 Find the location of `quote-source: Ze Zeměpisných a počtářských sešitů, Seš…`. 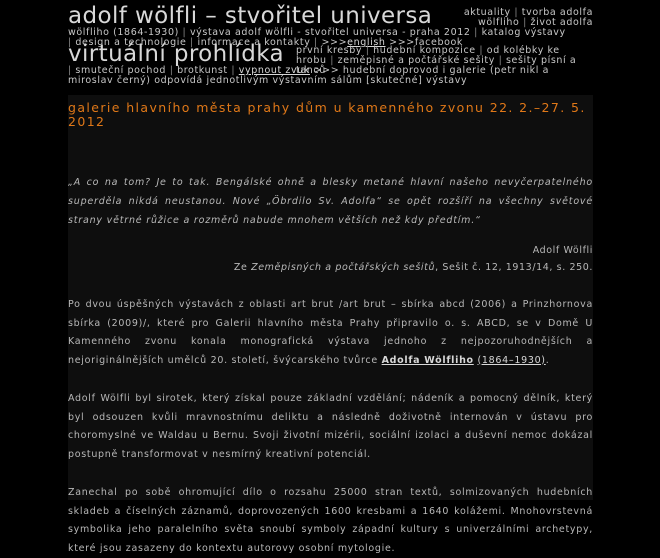

quote-source: Ze Zeměpisných a počtářských sešitů, Seš… is located at coordinates (413, 267).